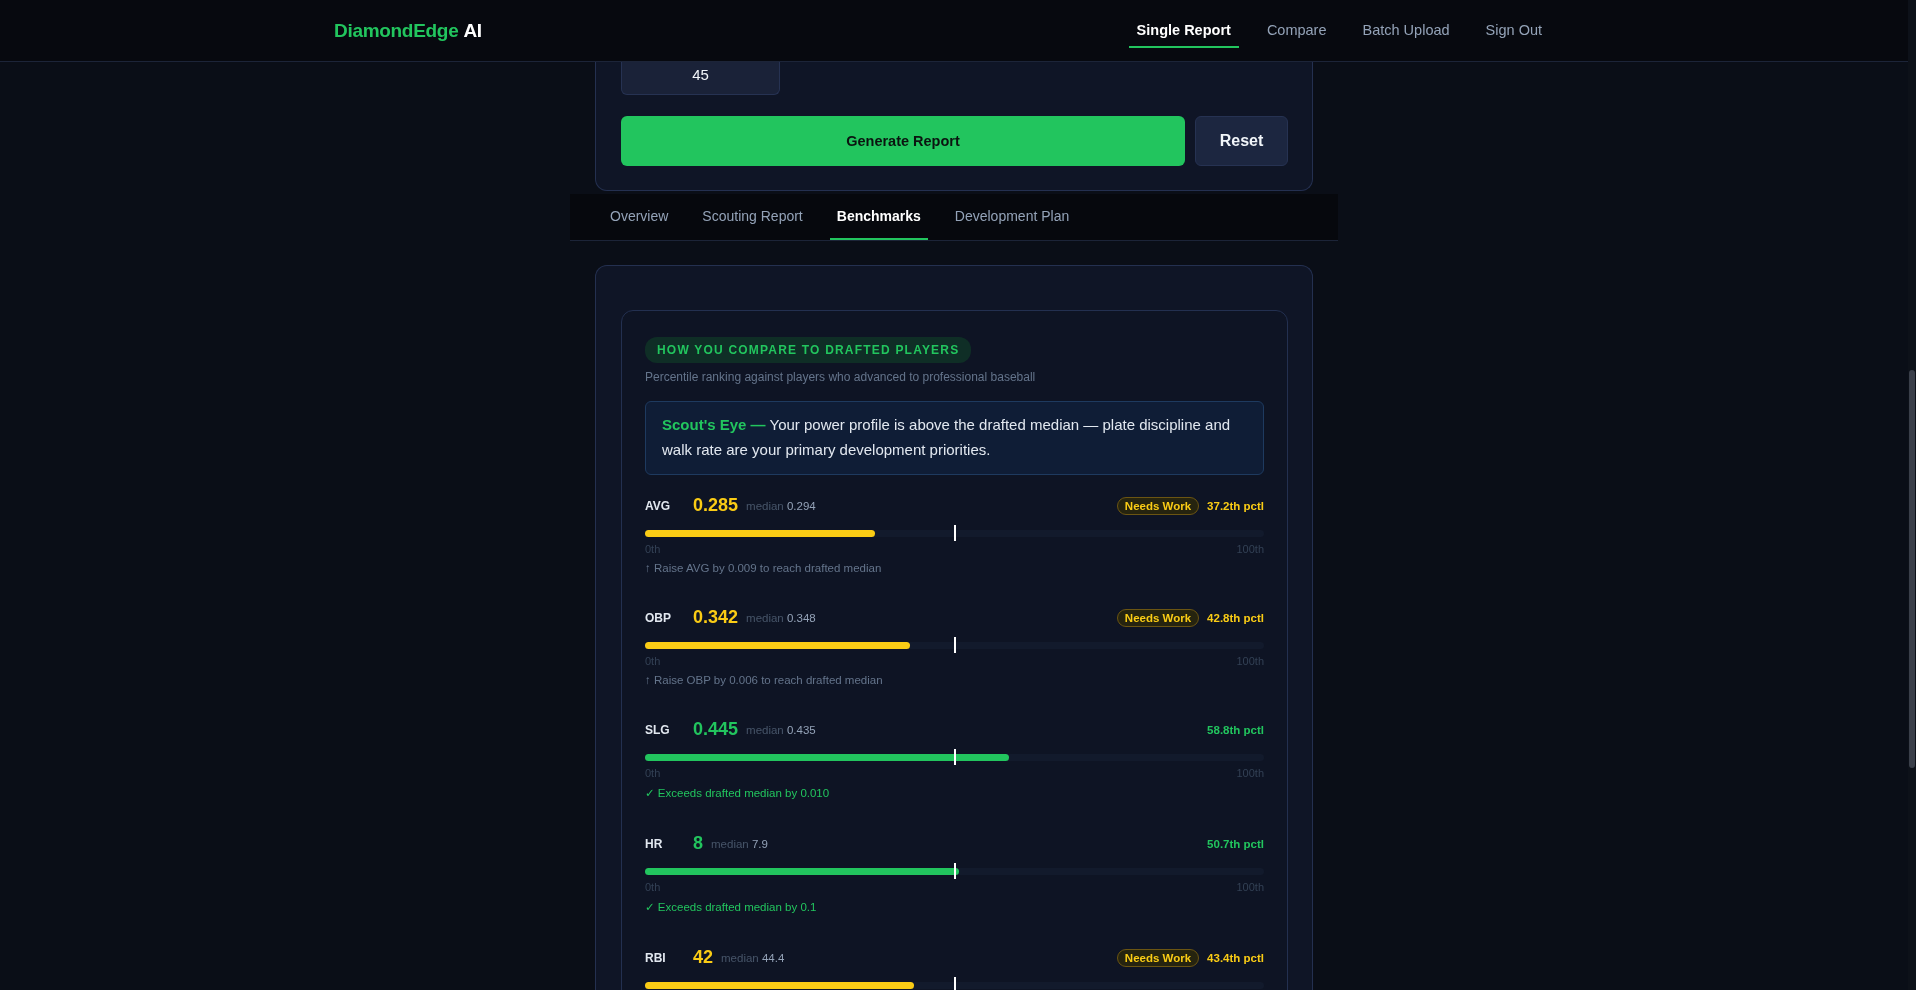 The width and height of the screenshot is (1916, 990). Describe the element at coordinates (658, 505) in the screenshot. I see `stat-label: AVG` at that location.